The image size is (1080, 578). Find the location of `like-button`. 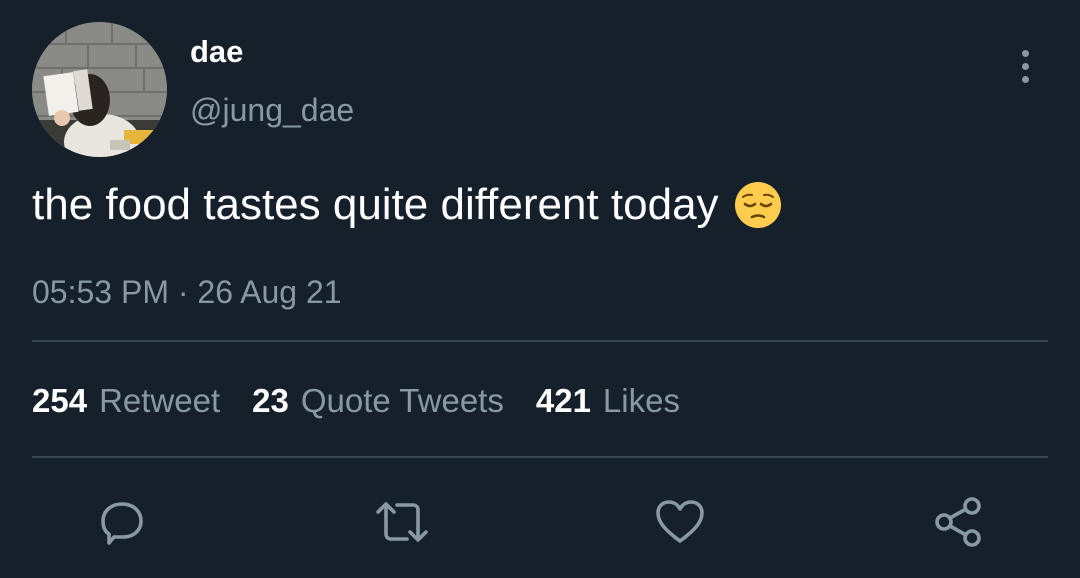

like-button is located at coordinates (680, 522).